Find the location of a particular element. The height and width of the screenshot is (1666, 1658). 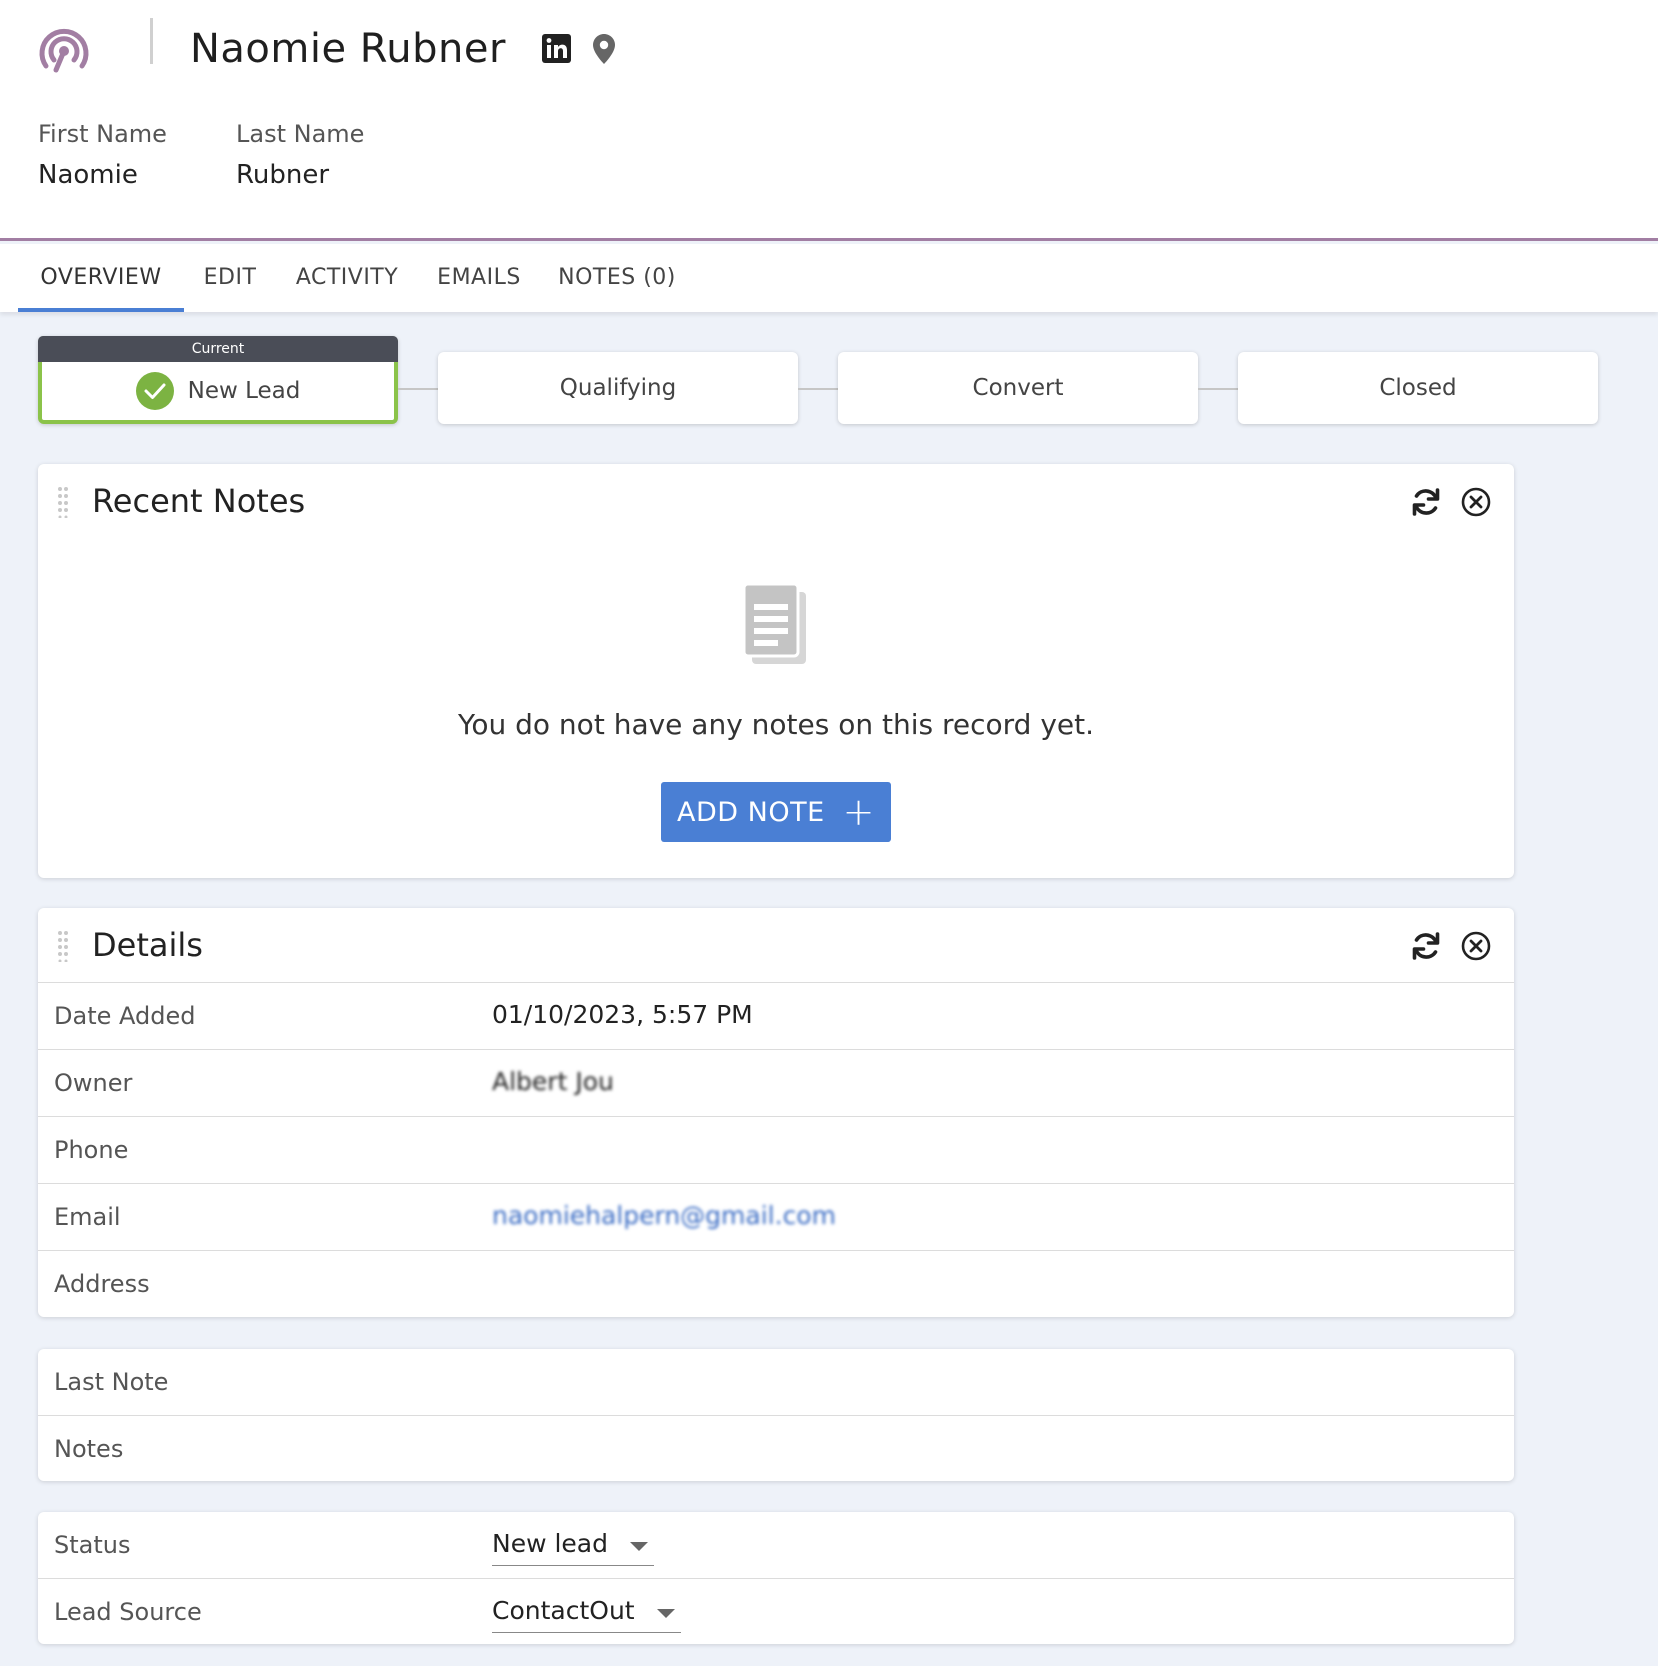

lead-source-label: Lead Source is located at coordinates (128, 1612).